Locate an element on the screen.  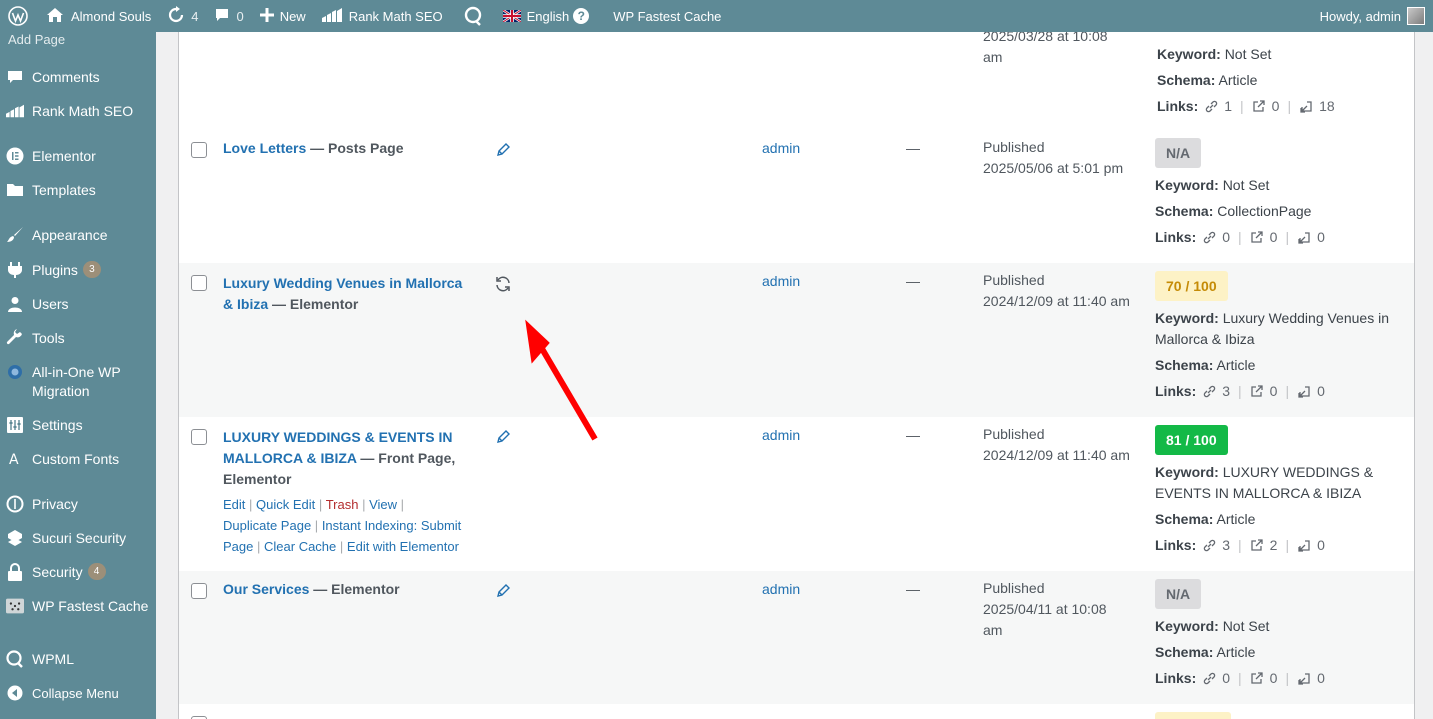
search-console-icon is located at coordinates (473, 16).